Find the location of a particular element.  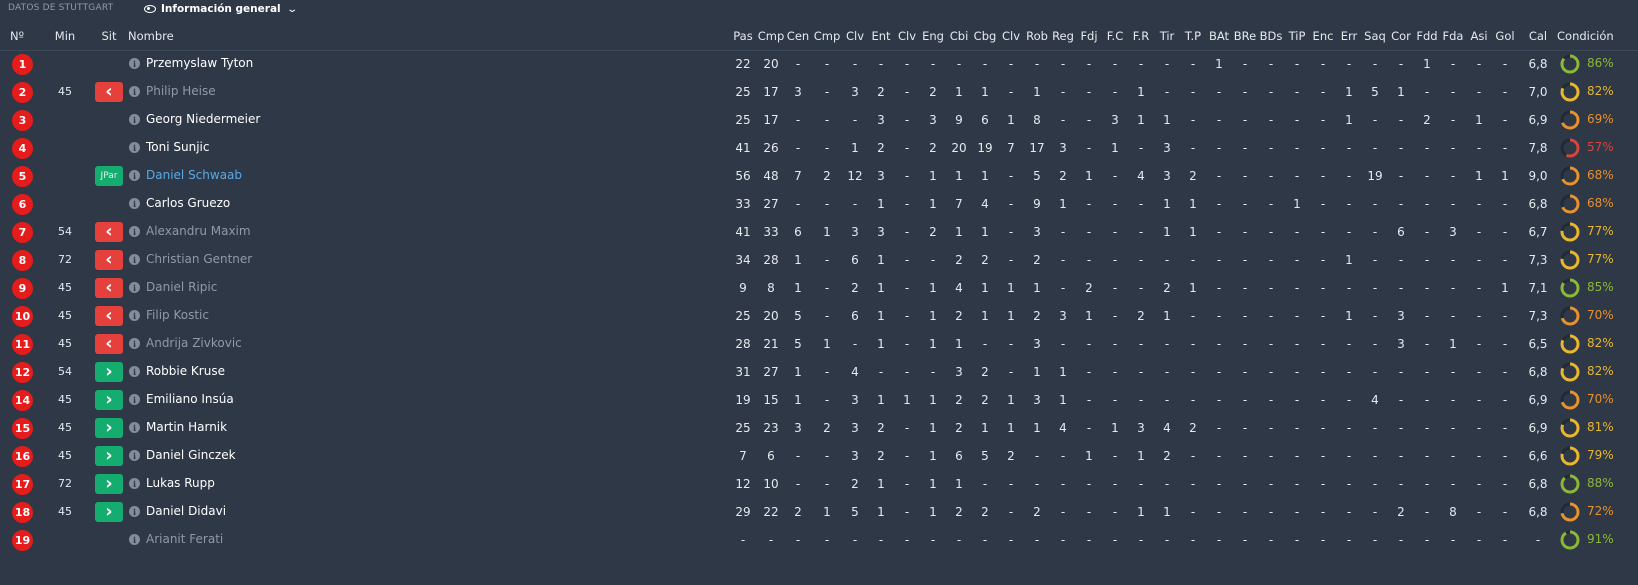

column-header-stat: Gol is located at coordinates (1504, 36).